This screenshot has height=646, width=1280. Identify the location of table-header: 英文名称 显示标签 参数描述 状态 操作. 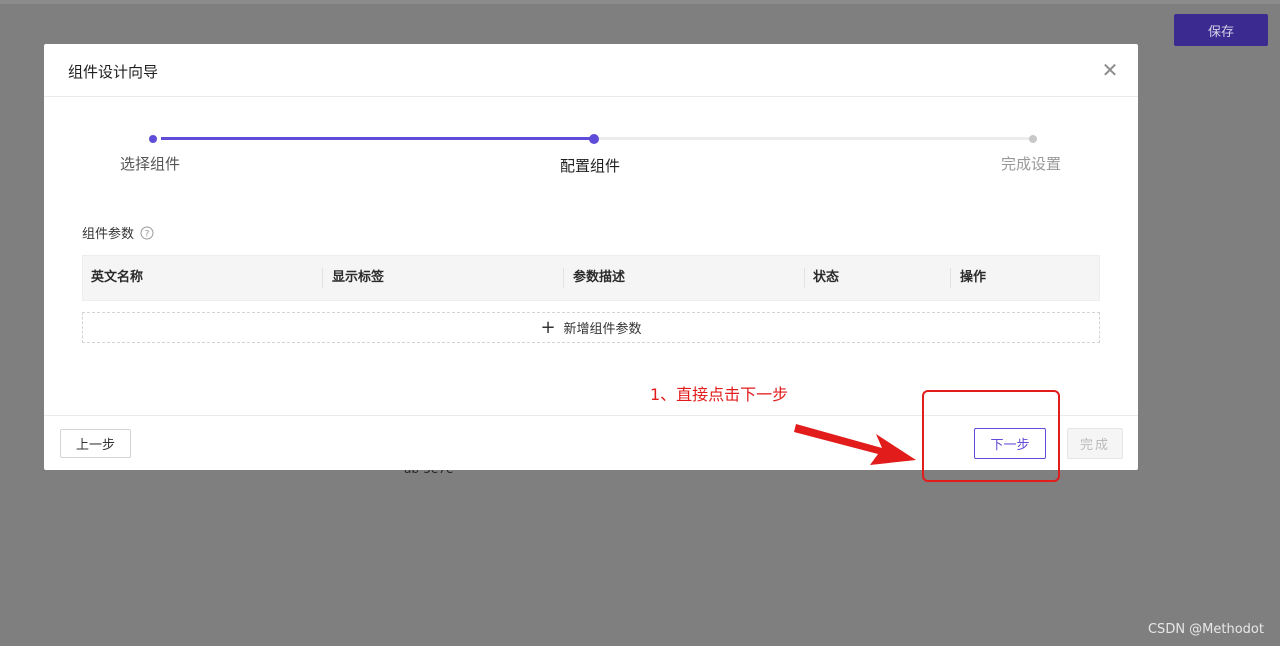
(591, 278).